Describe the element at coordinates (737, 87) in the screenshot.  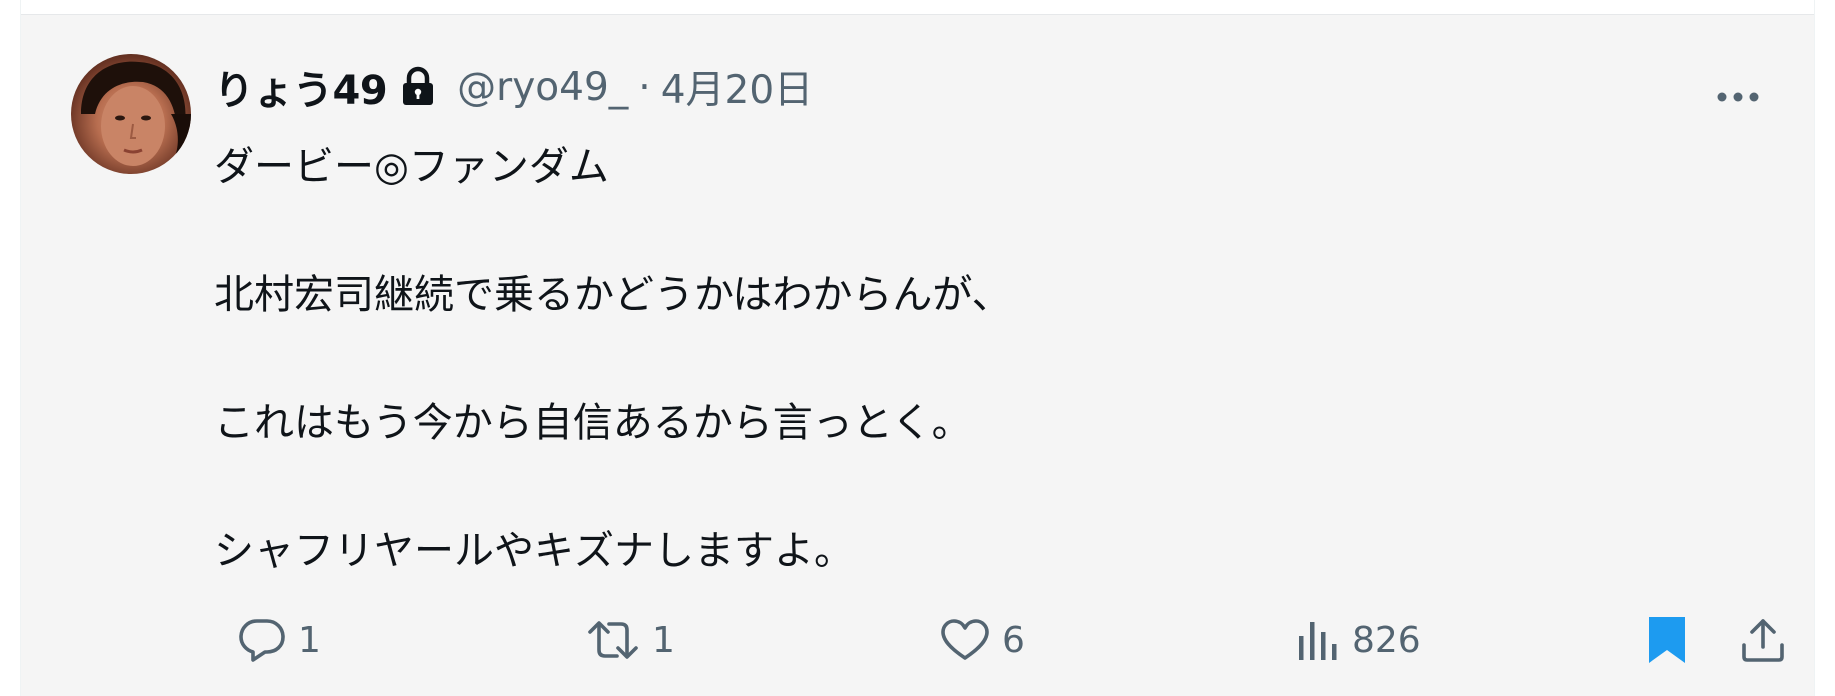
I see `tweet-date: 4月20日` at that location.